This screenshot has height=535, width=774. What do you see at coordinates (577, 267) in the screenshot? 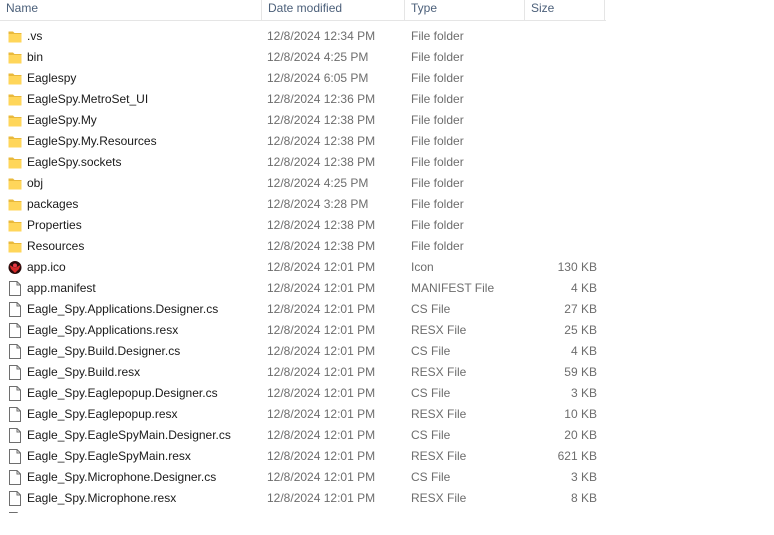
I see `file-size: 130 KB` at bounding box center [577, 267].